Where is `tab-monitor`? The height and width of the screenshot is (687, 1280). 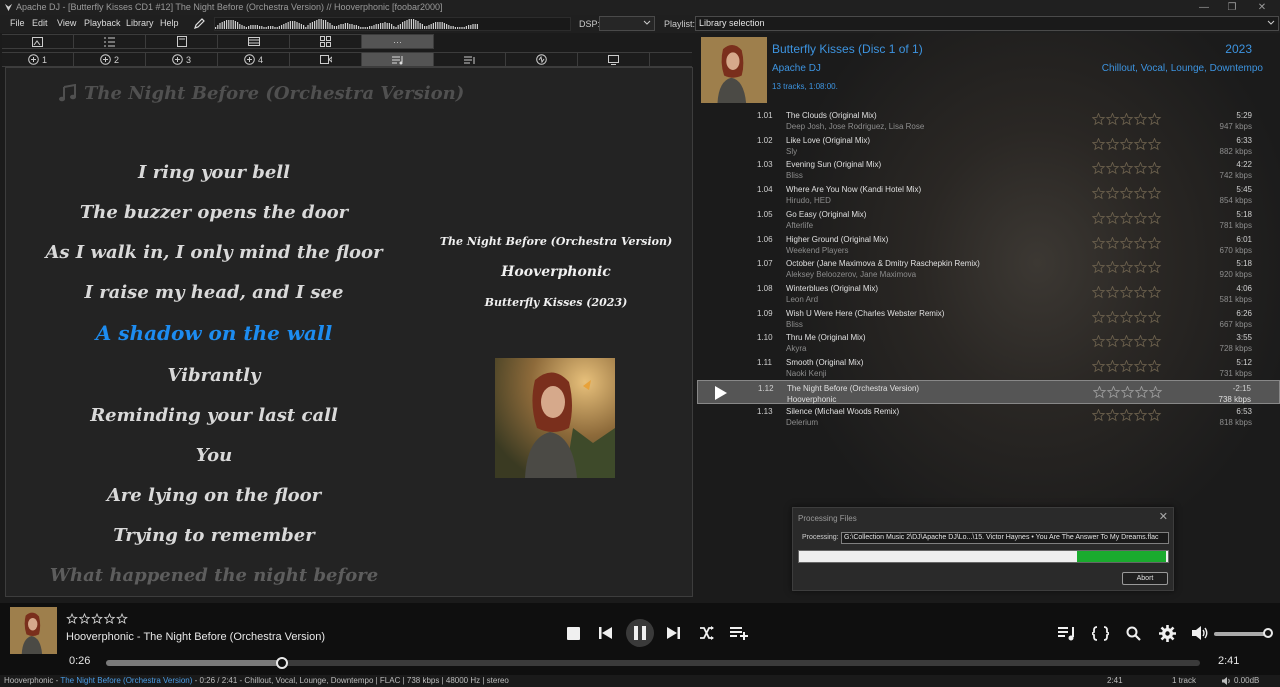 tab-monitor is located at coordinates (614, 59).